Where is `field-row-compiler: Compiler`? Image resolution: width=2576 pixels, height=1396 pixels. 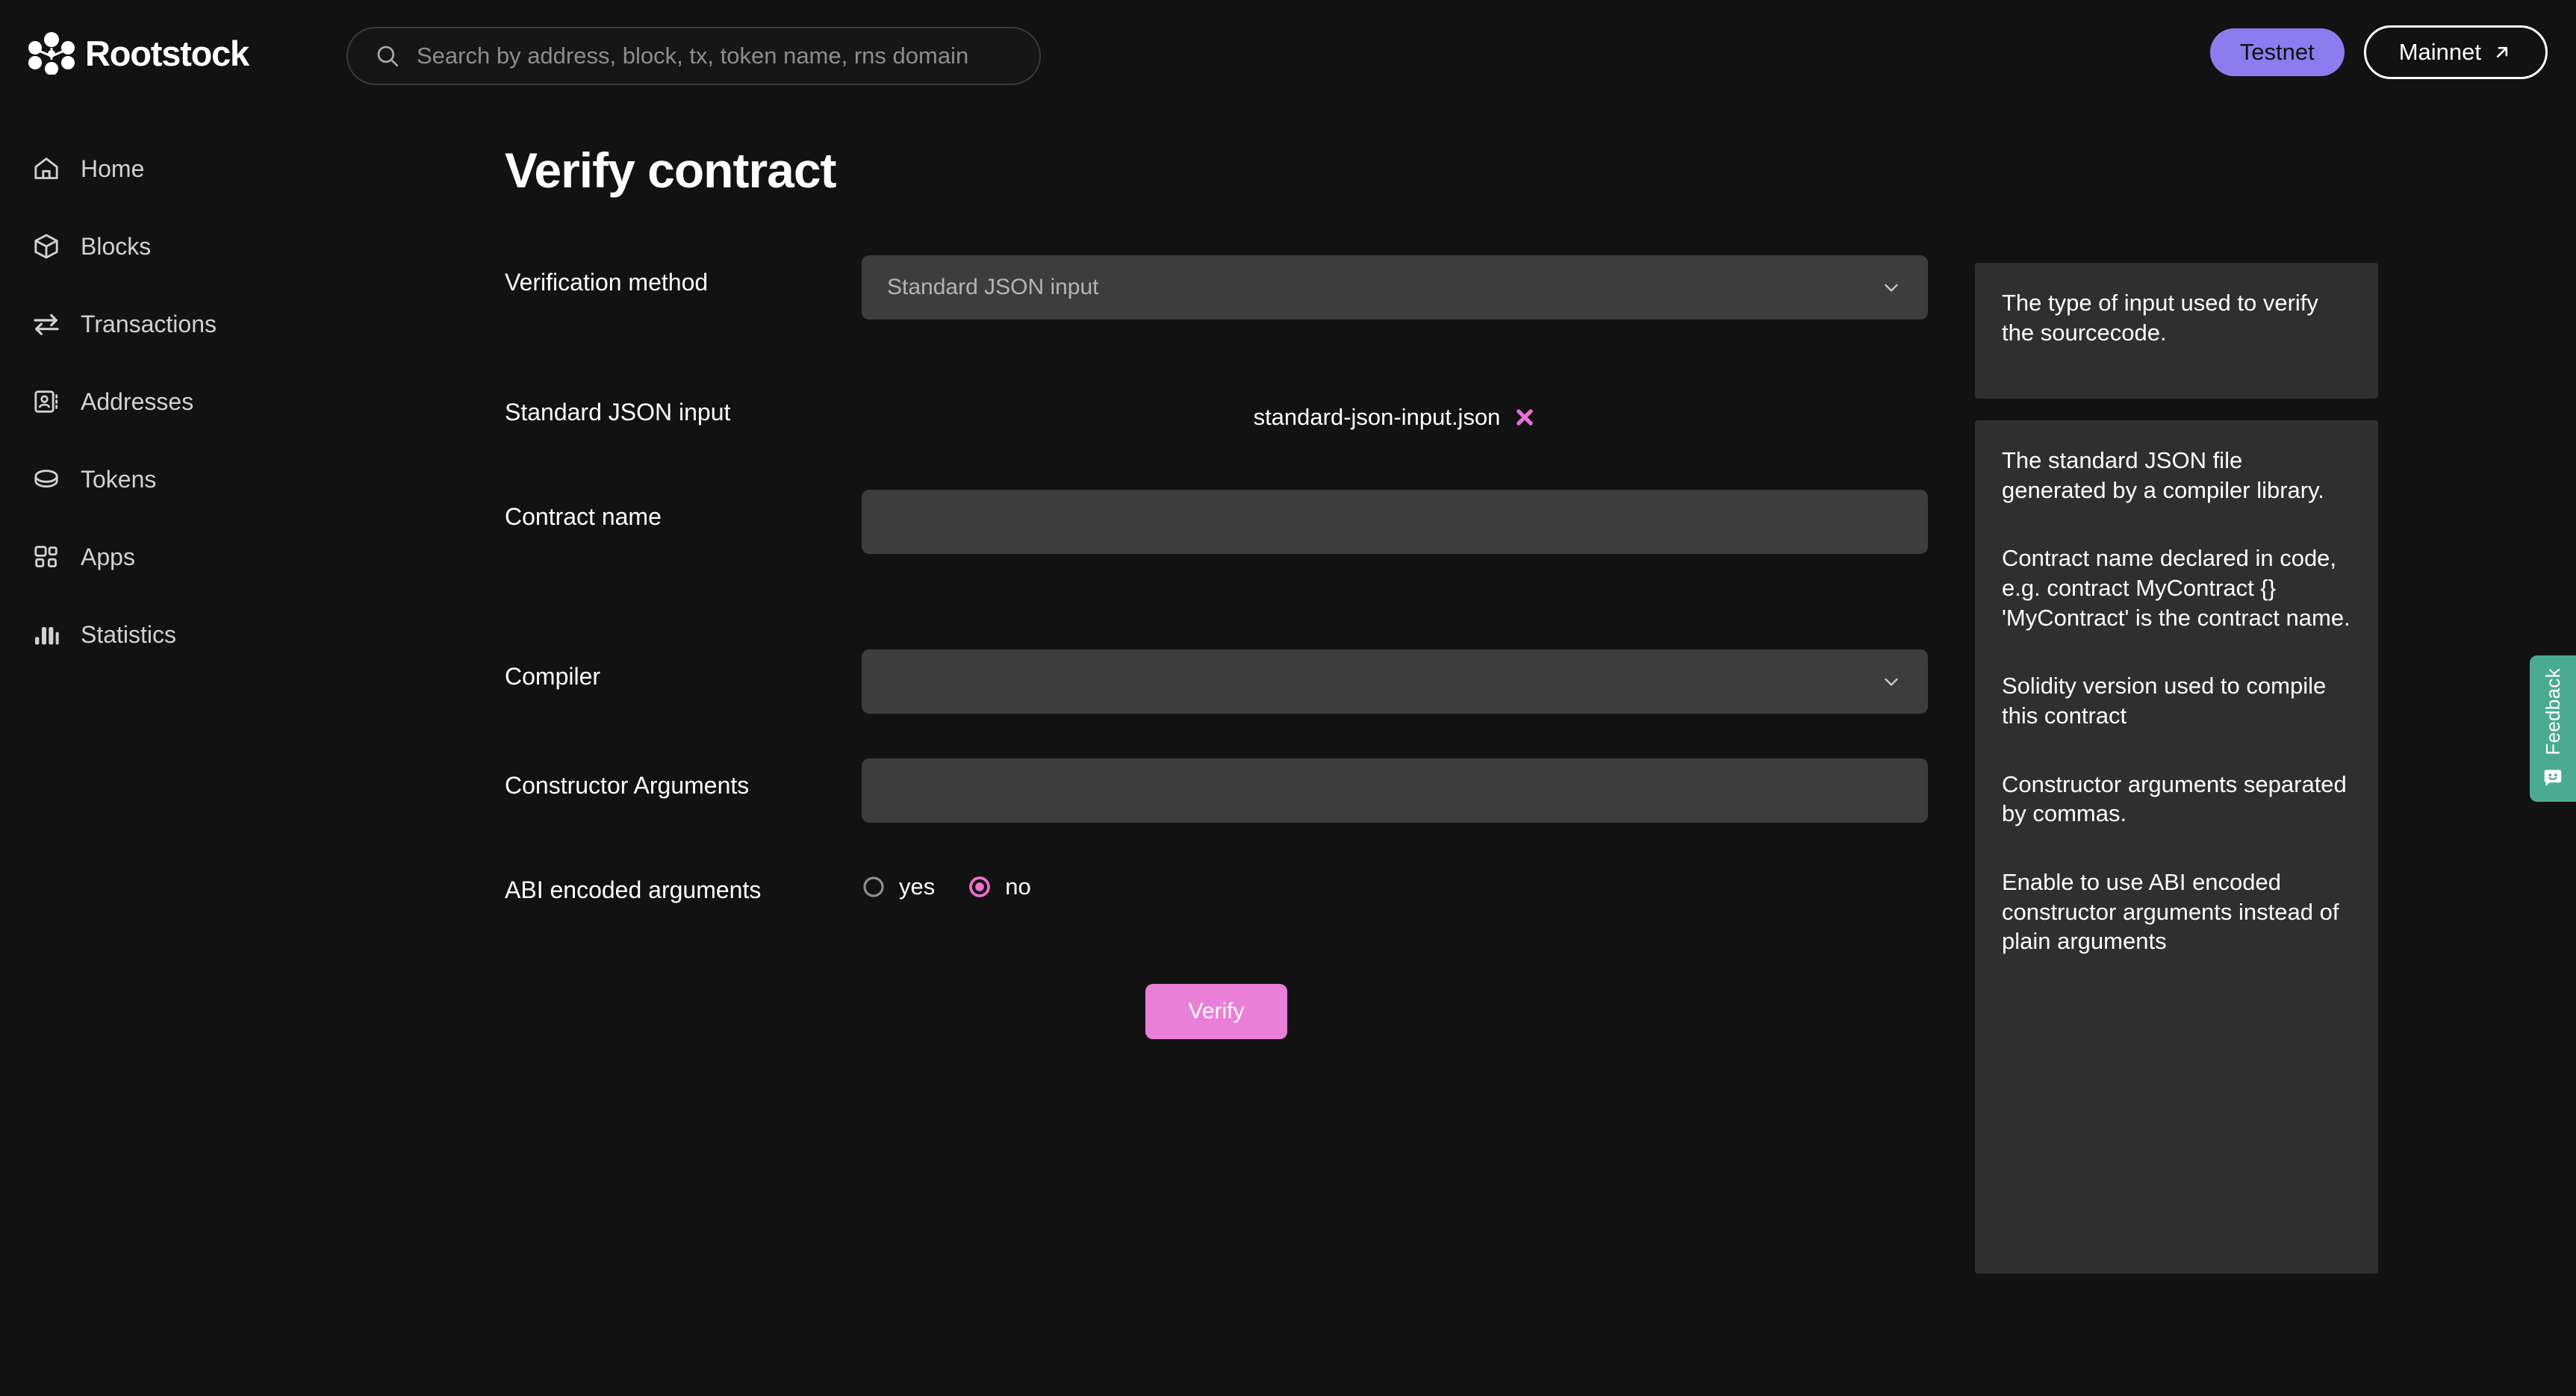
field-row-compiler: Compiler is located at coordinates (1216, 682).